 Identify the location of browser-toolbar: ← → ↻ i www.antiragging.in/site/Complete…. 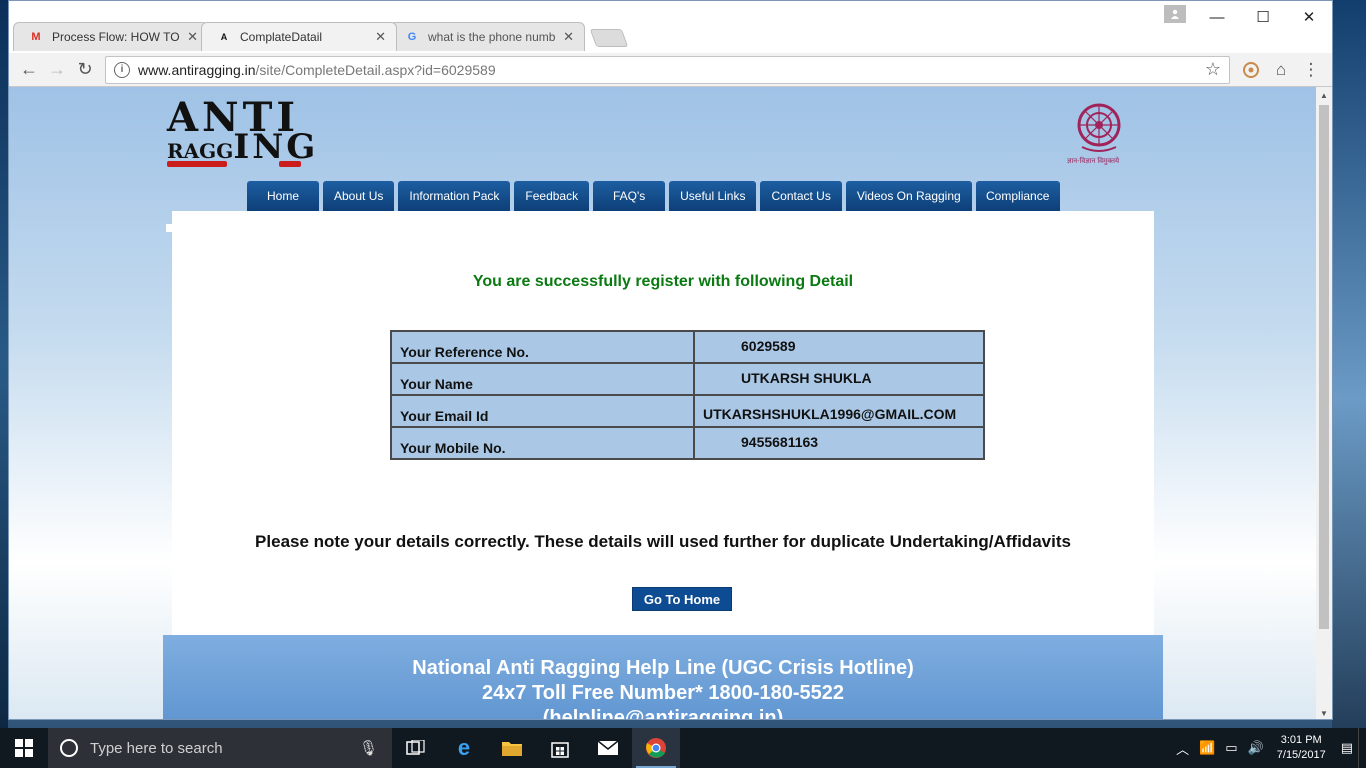
(670, 70).